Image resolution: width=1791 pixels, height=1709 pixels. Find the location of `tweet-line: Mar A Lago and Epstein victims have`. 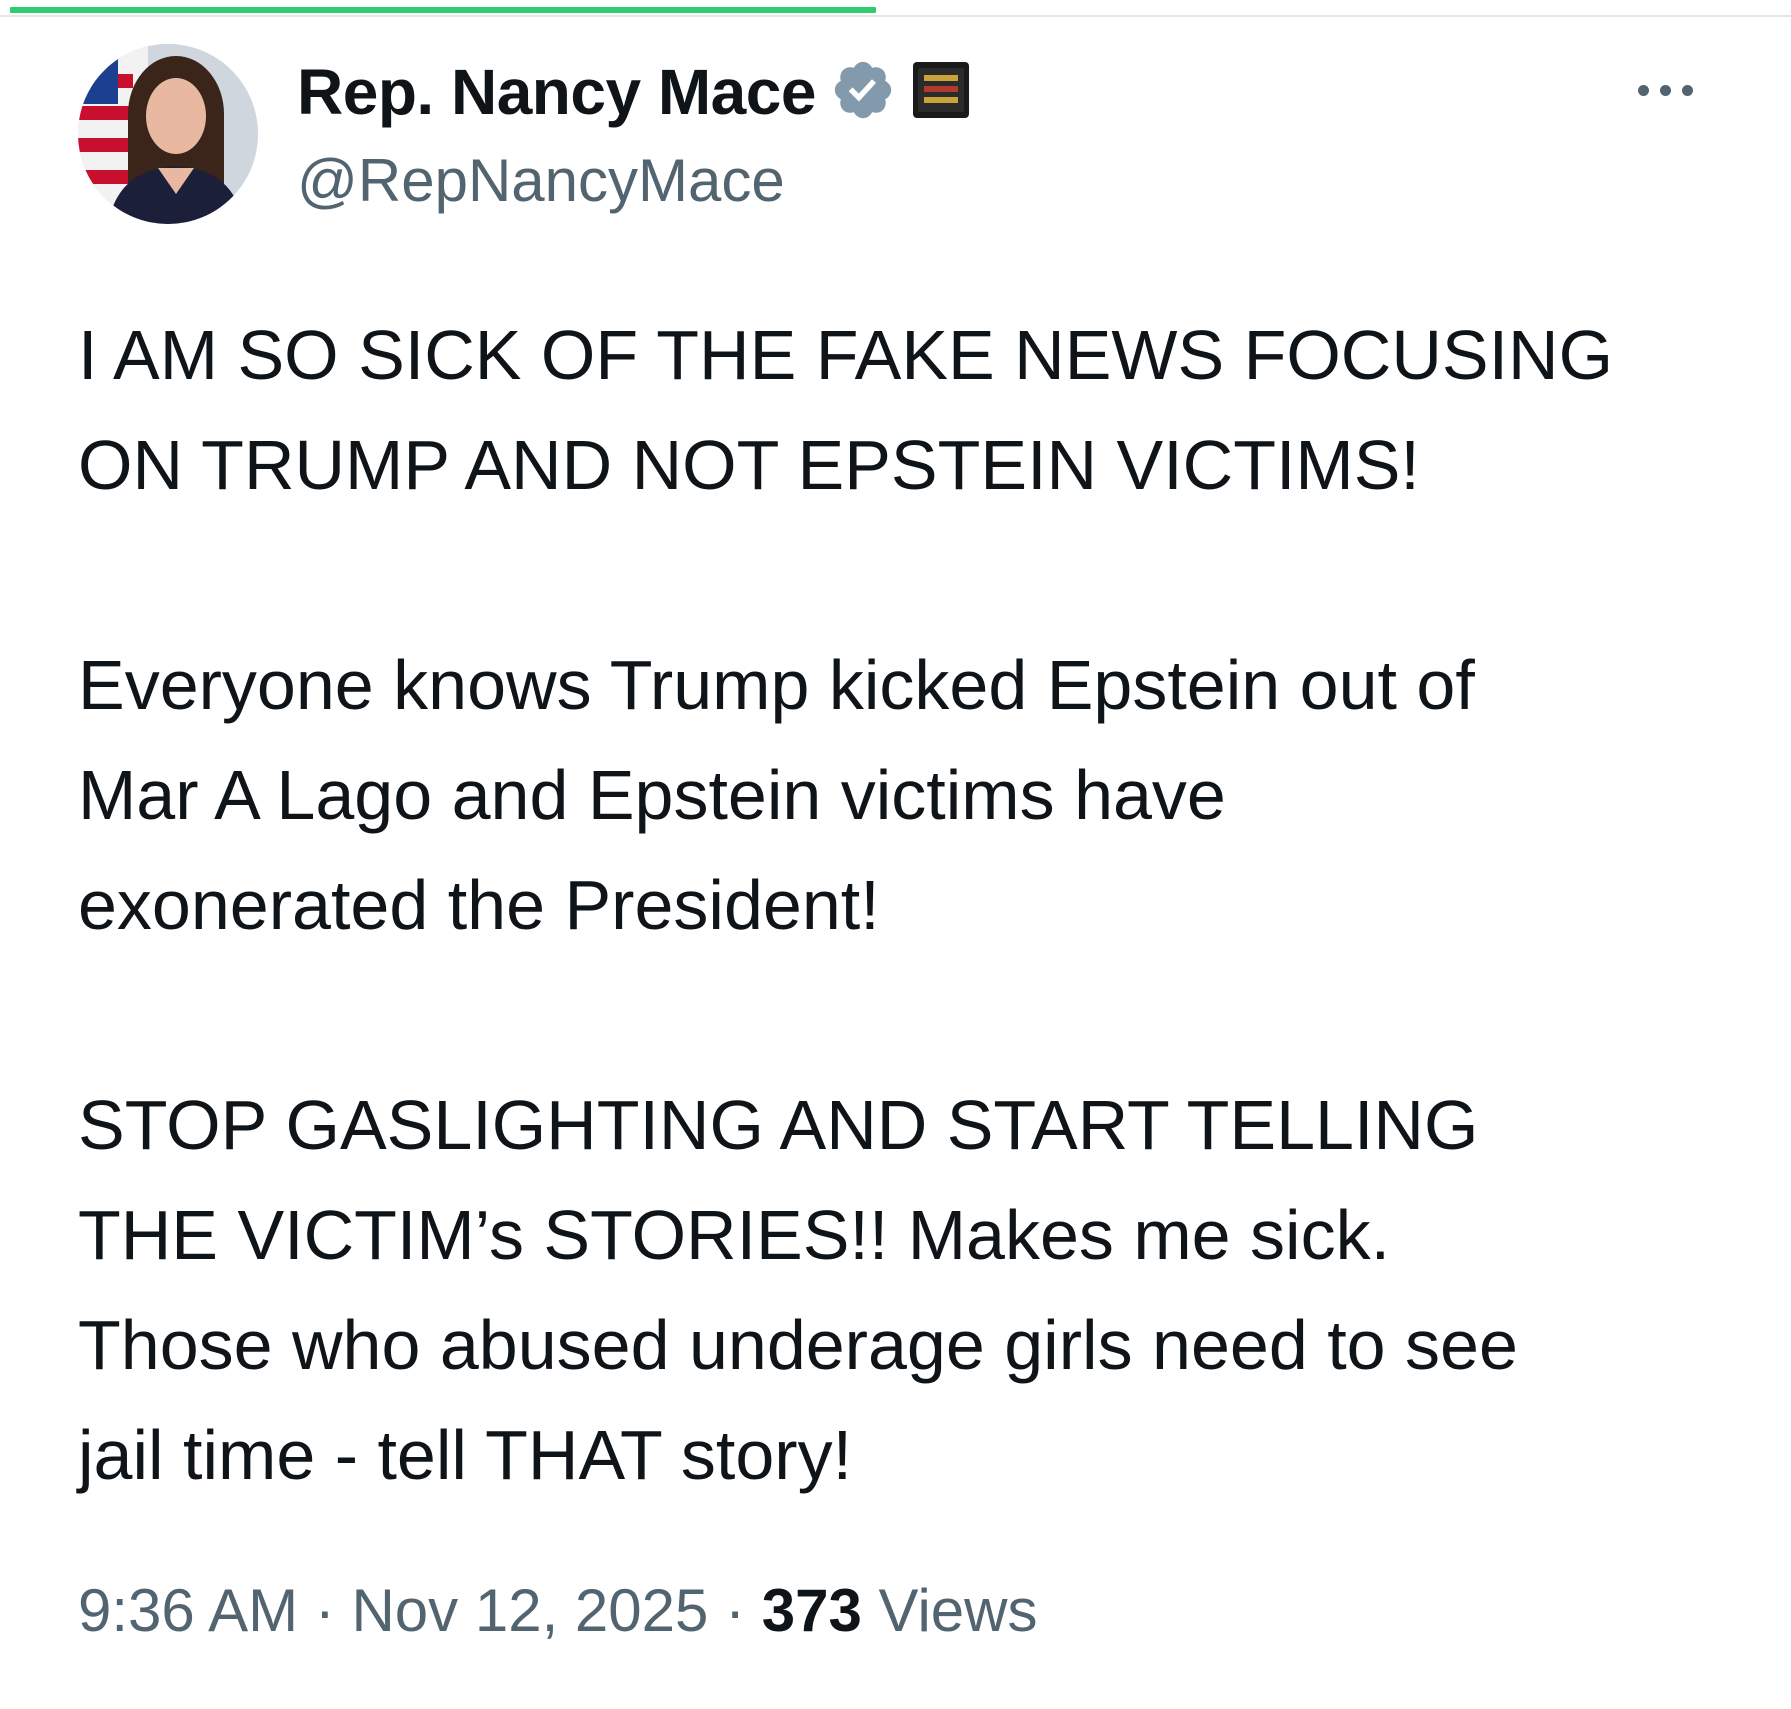

tweet-line: Mar A Lago and Epstein victims have is located at coordinates (652, 795).